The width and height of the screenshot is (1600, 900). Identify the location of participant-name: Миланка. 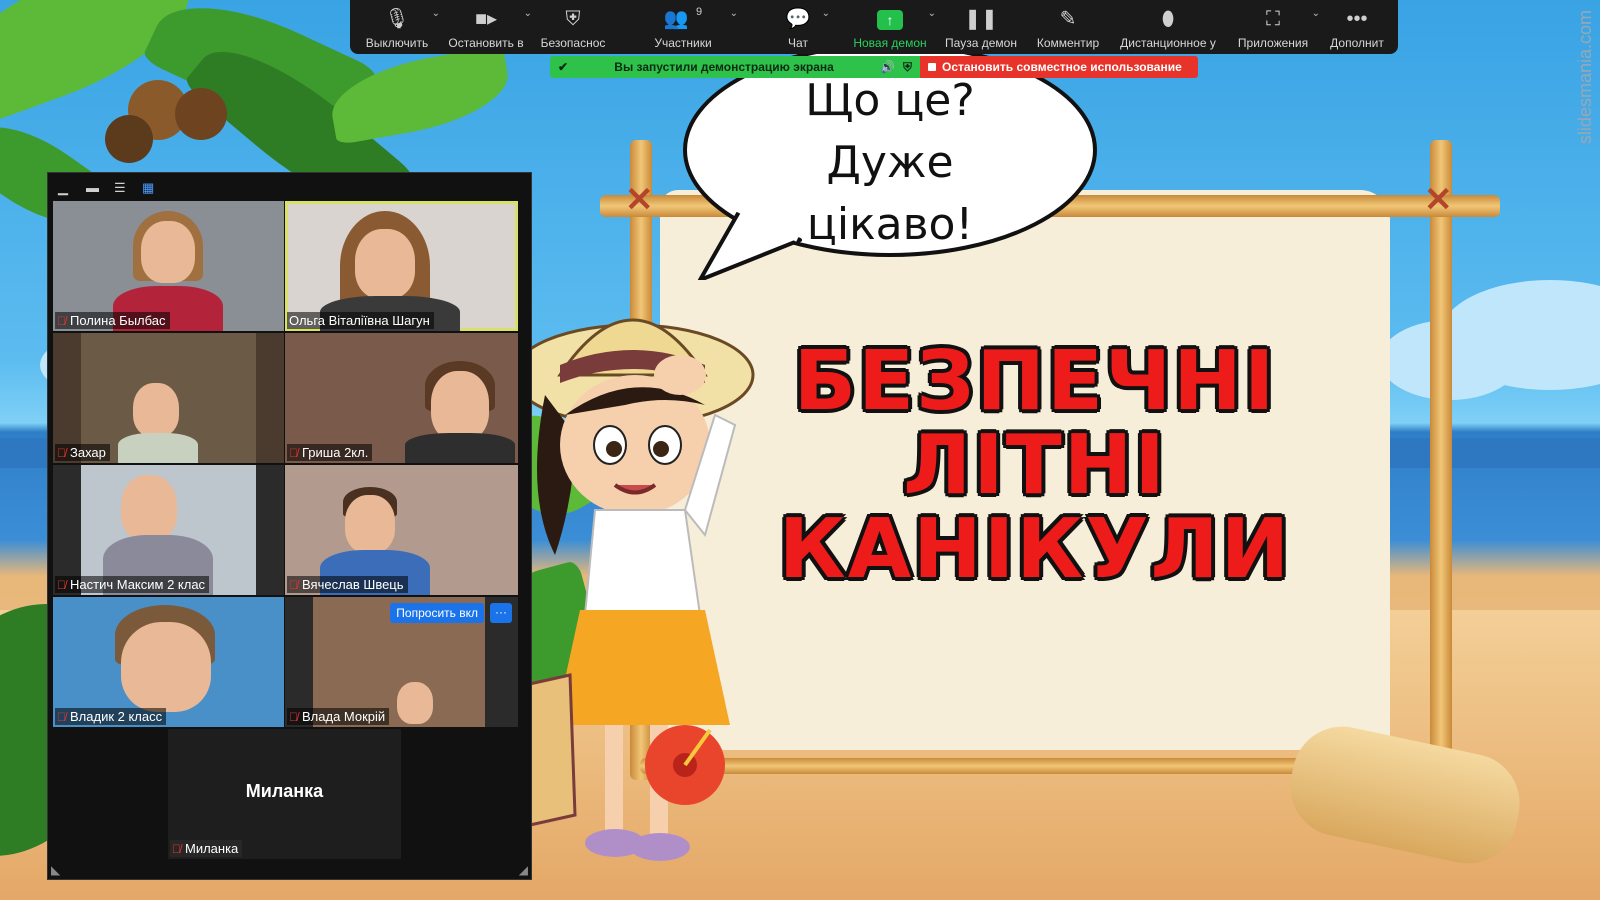
(212, 848).